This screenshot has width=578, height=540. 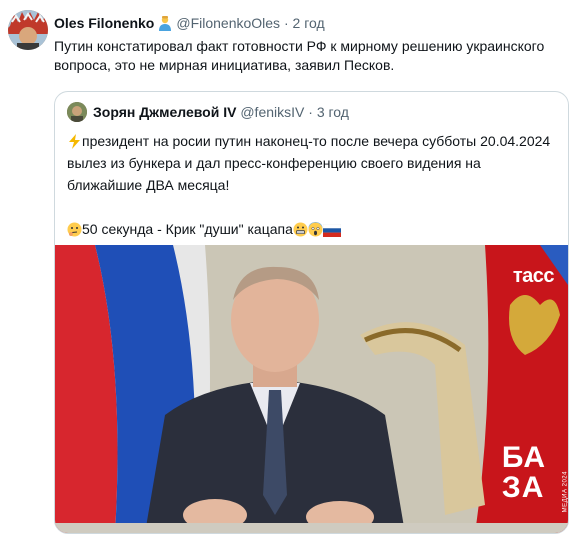 What do you see at coordinates (77, 112) in the screenshot?
I see `quote-author-avatar` at bounding box center [77, 112].